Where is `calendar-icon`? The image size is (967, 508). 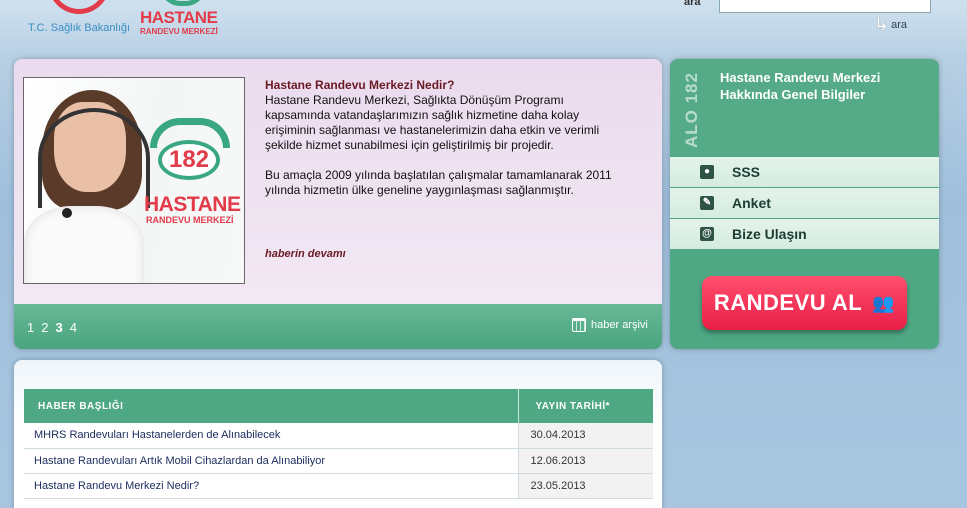
calendar-icon is located at coordinates (579, 325).